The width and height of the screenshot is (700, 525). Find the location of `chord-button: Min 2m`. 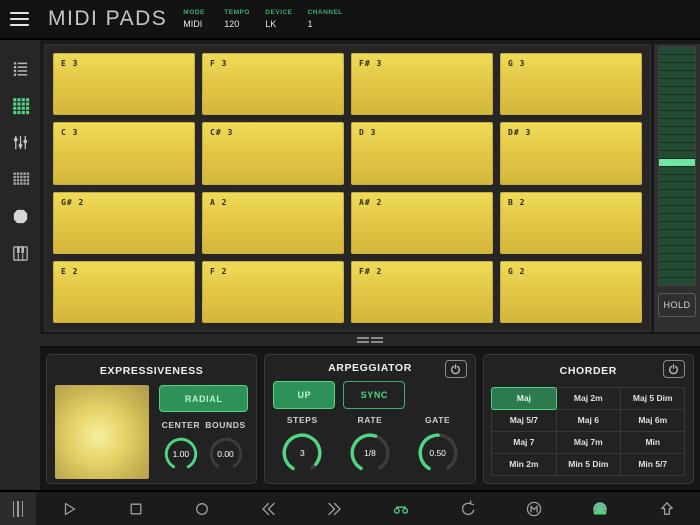

chord-button: Min 2m is located at coordinates (524, 464).